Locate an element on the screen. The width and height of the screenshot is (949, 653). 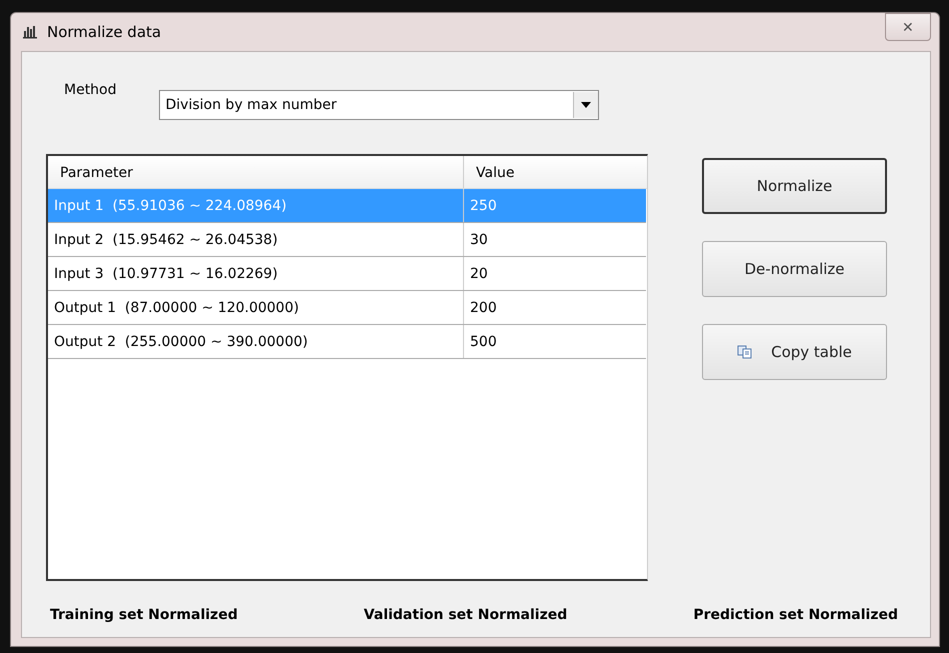
copy-table-button: Copy table is located at coordinates (794, 352).